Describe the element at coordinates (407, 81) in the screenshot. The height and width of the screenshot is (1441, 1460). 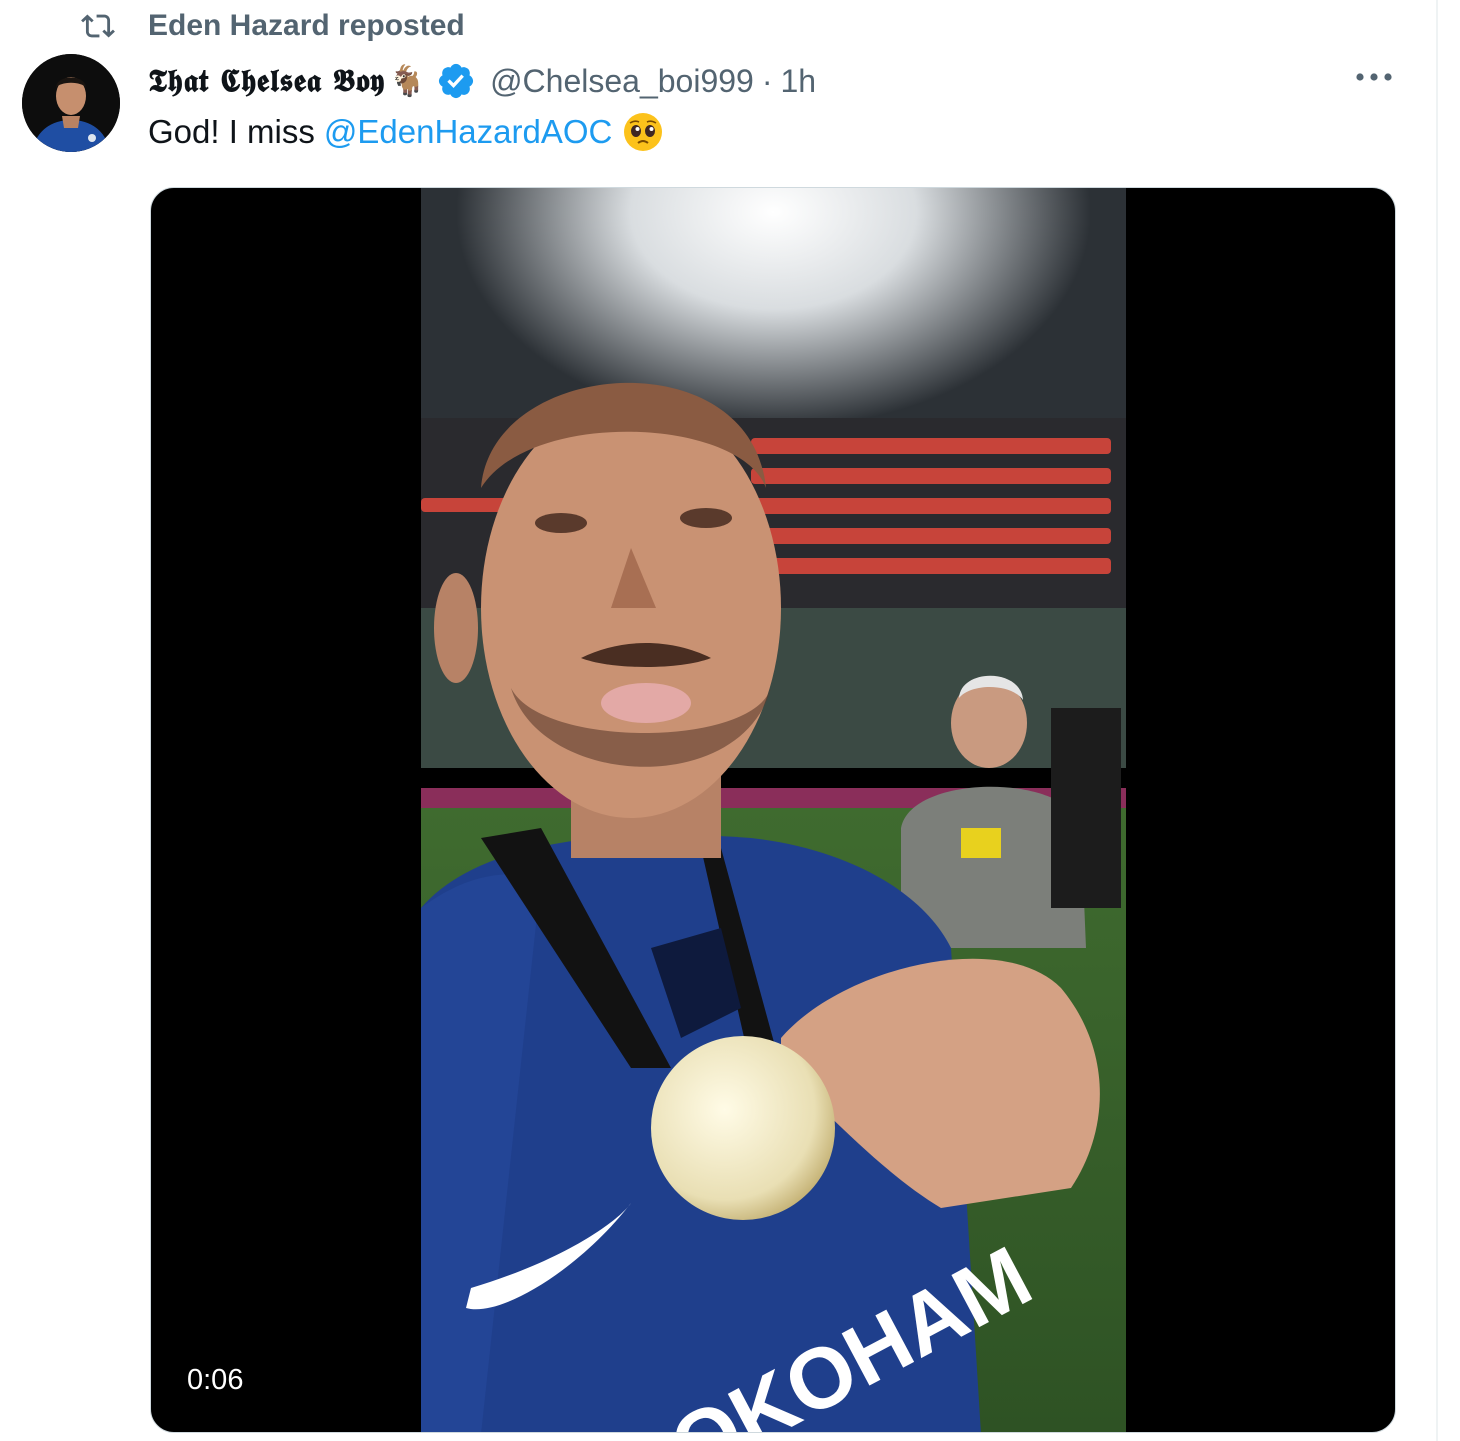
I see `goat-emoji: 🐐` at that location.